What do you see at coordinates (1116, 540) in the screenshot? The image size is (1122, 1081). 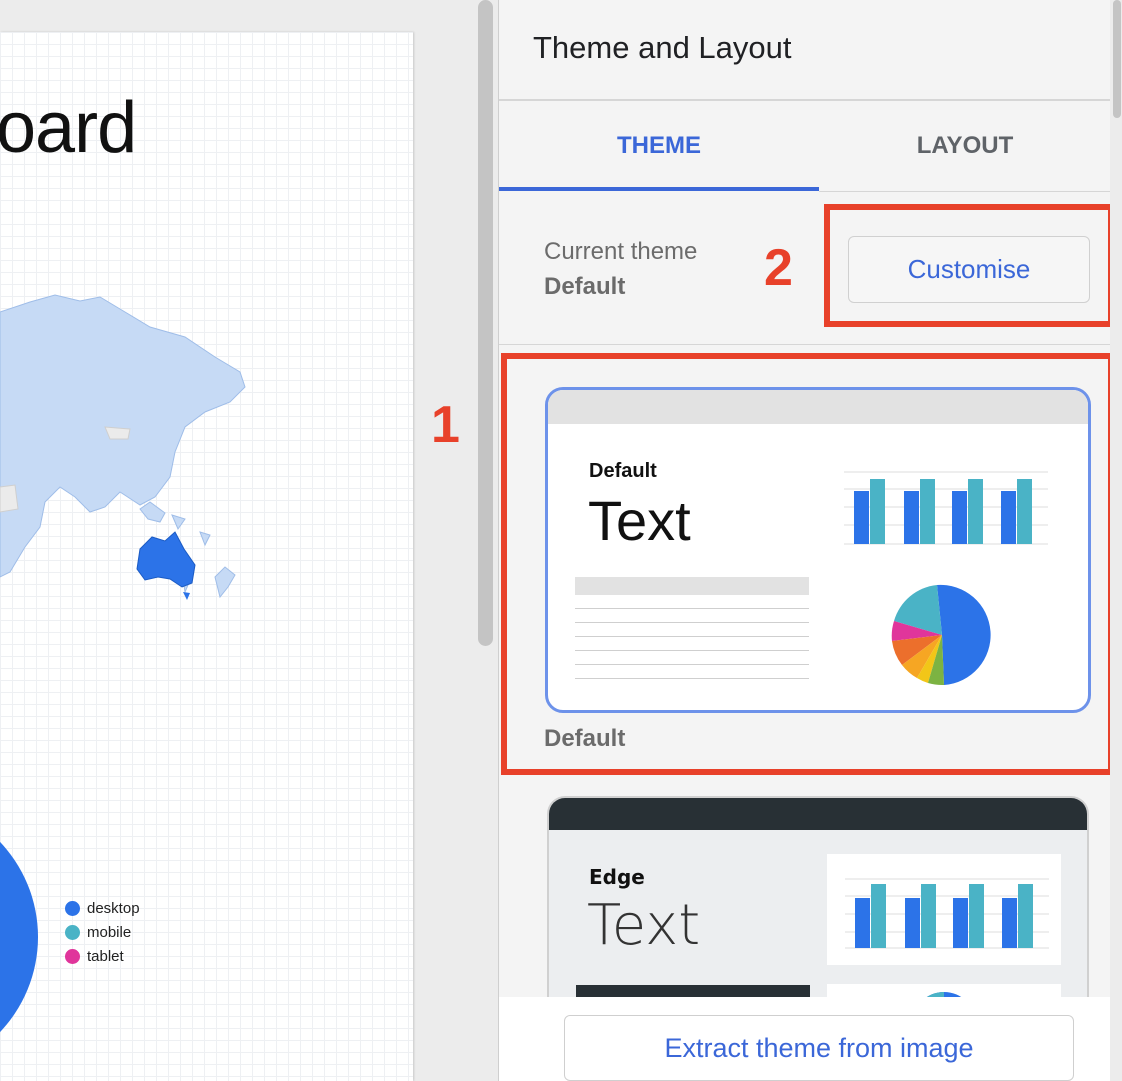 I see `panel-scrollbar-track` at bounding box center [1116, 540].